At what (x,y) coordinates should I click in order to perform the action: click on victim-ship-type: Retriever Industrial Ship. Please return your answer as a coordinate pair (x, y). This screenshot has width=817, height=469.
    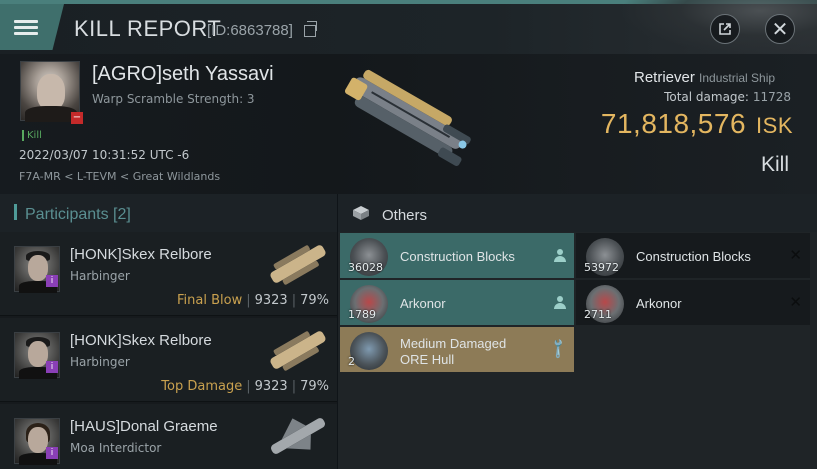
    Looking at the image, I should click on (704, 77).